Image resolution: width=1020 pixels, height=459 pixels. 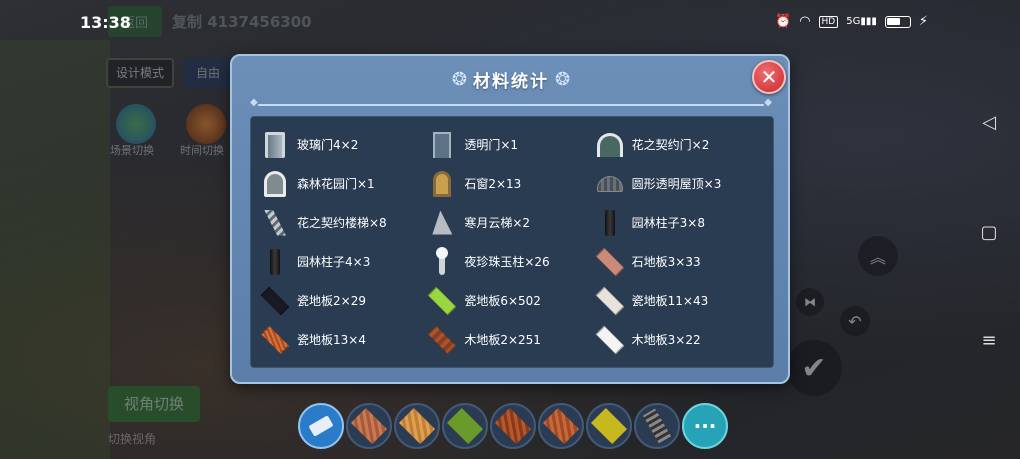 What do you see at coordinates (670, 145) in the screenshot?
I see `item-label: 花之契约门×2` at bounding box center [670, 145].